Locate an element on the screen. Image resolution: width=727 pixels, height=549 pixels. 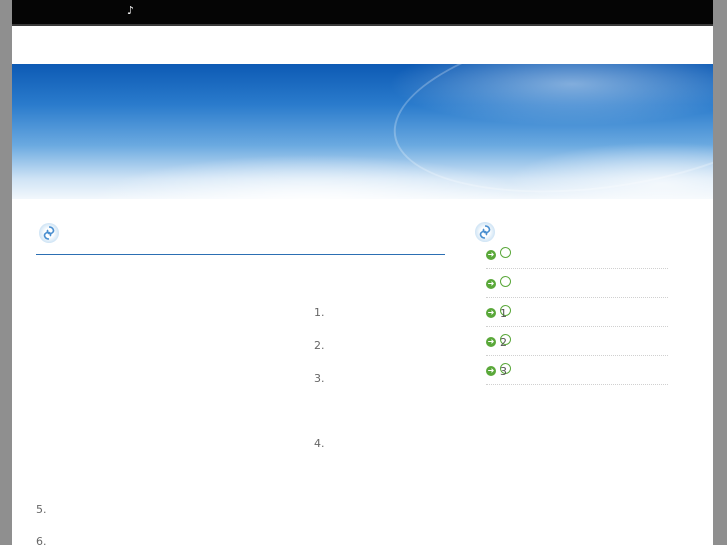
nav-strip is located at coordinates (362, 45).